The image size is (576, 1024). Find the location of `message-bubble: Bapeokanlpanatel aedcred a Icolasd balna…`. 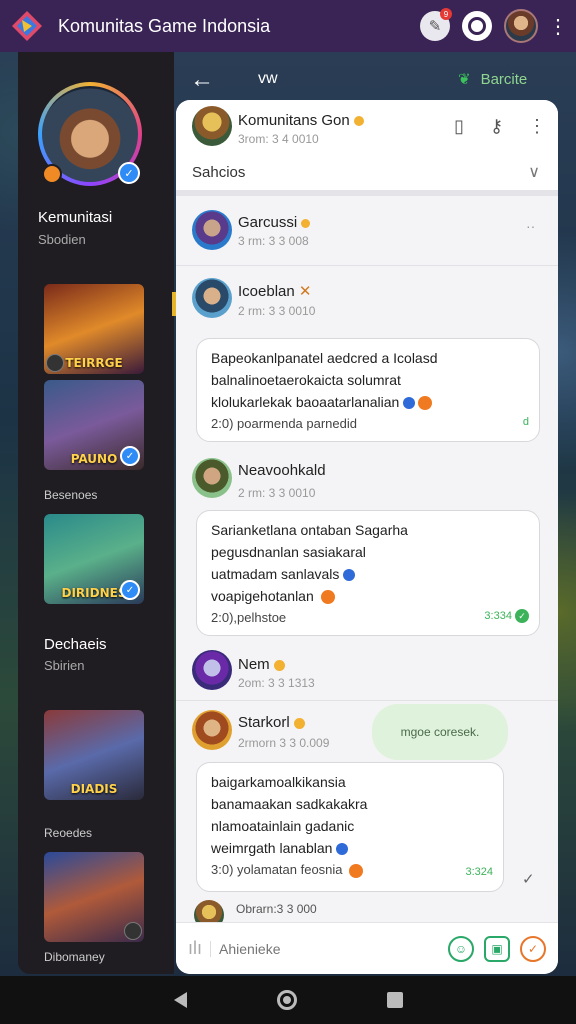

message-bubble: Bapeokanlpanatel aedcred a Icolasd balna… is located at coordinates (368, 390).